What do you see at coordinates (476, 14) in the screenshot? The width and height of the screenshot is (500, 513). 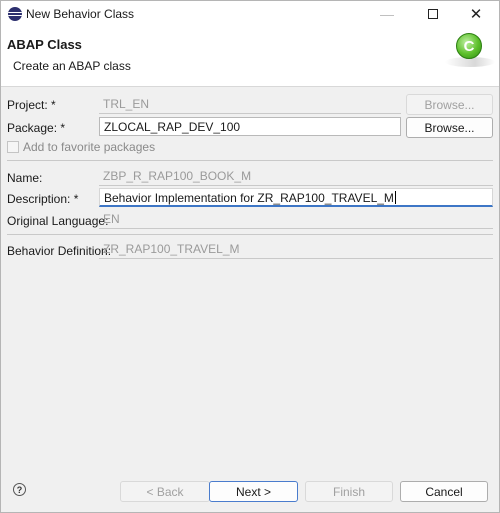 I see `close-button: ✕` at bounding box center [476, 14].